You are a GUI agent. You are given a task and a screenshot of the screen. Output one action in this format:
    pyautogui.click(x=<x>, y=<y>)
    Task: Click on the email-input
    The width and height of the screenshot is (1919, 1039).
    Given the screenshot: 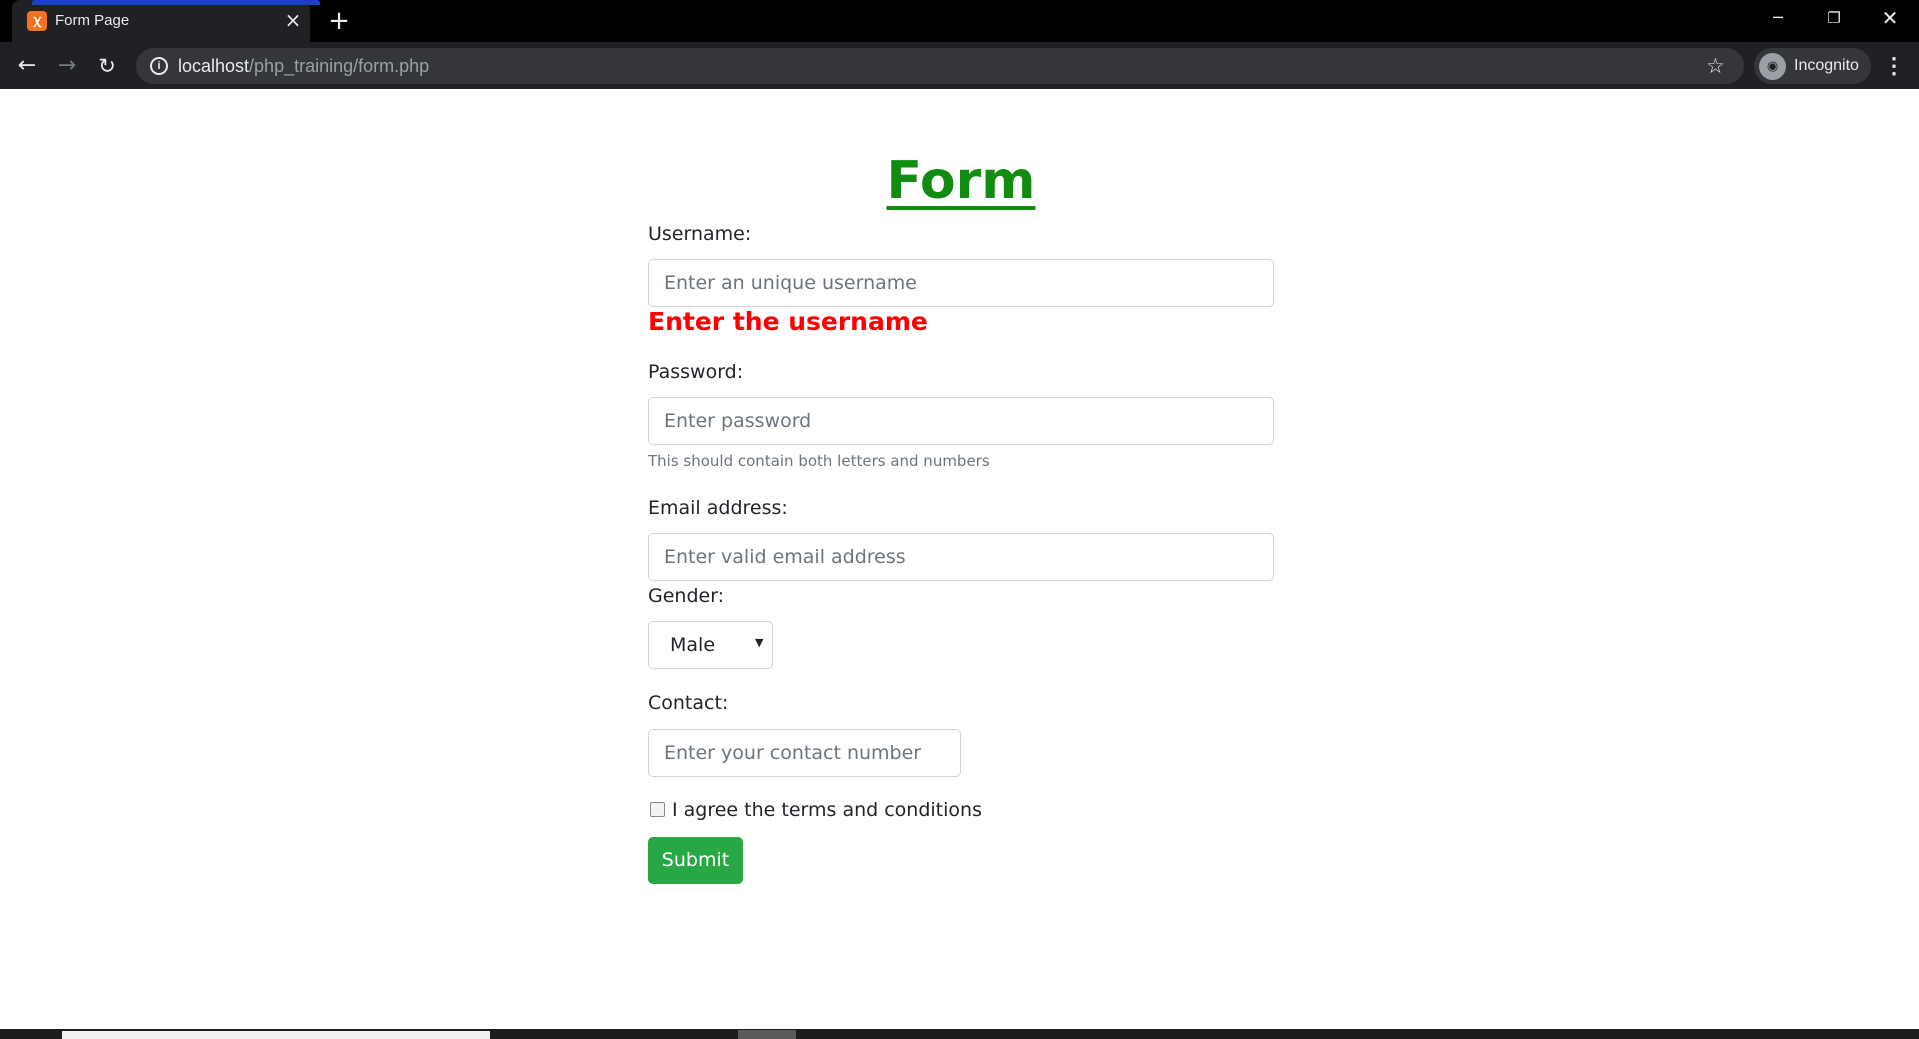 What is the action you would take?
    pyautogui.click(x=961, y=557)
    